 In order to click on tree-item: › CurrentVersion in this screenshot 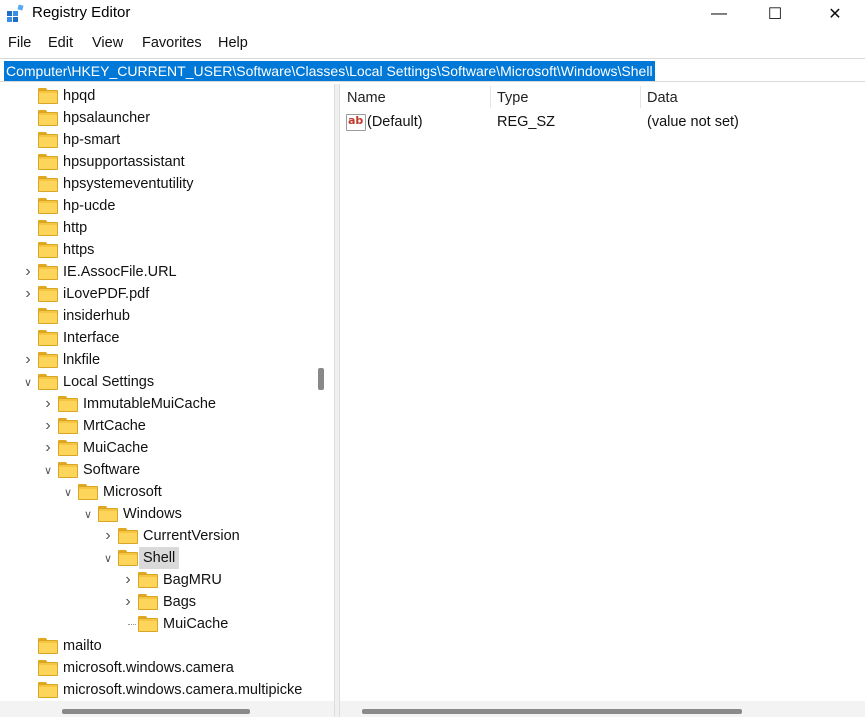, I will do `click(167, 536)`.